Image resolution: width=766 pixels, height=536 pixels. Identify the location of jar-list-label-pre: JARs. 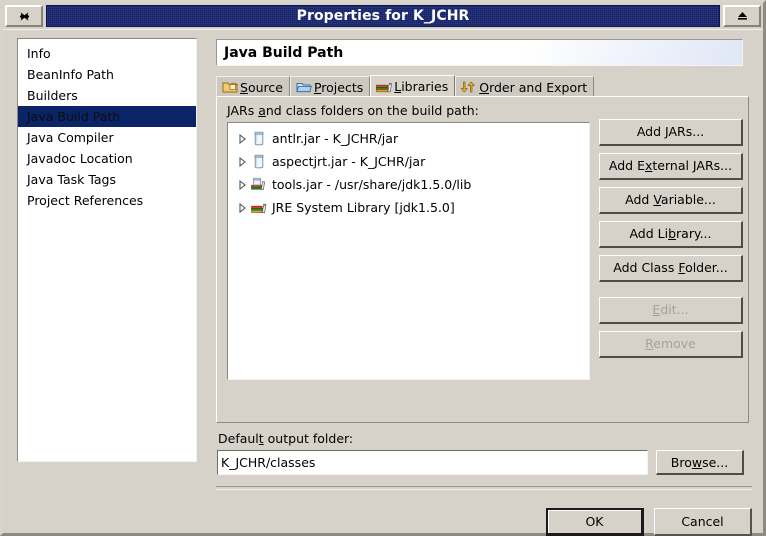
(243, 110).